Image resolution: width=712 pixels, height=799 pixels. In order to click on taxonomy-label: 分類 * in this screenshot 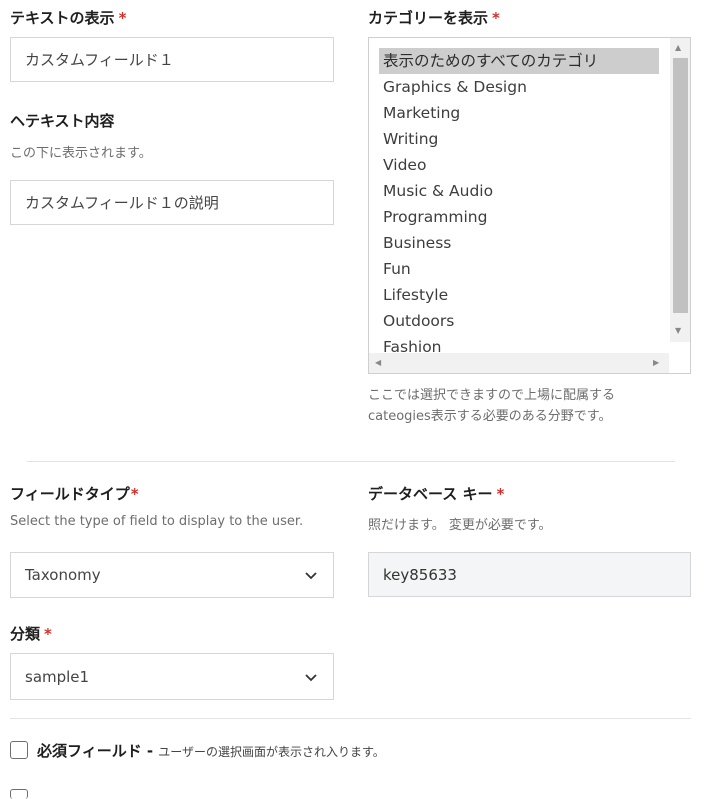, I will do `click(31, 633)`.